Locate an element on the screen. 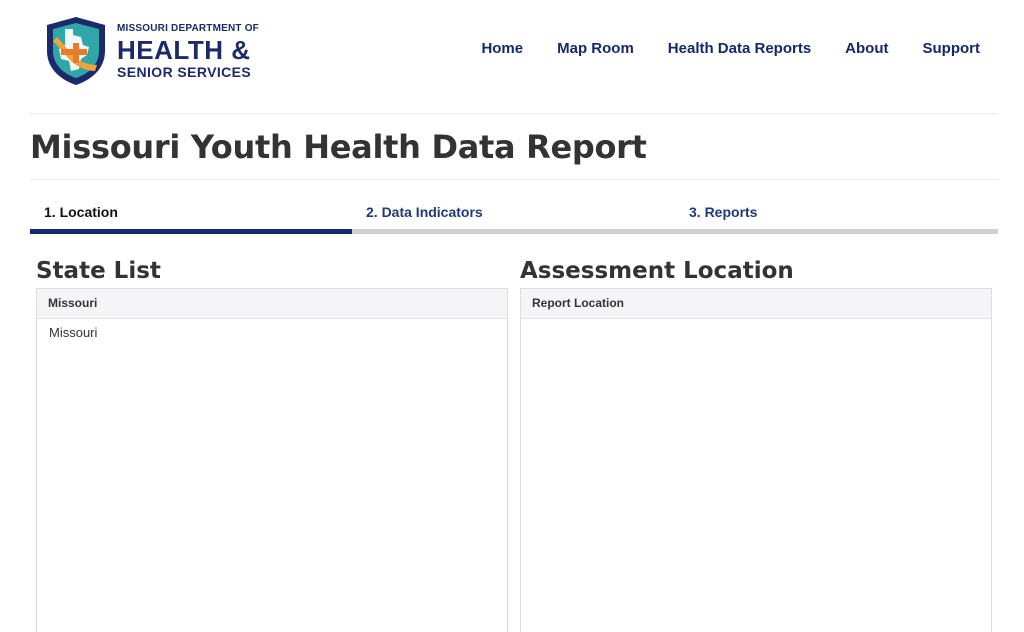 The image size is (1024, 632). tab-location: 1. Location is located at coordinates (191, 214).